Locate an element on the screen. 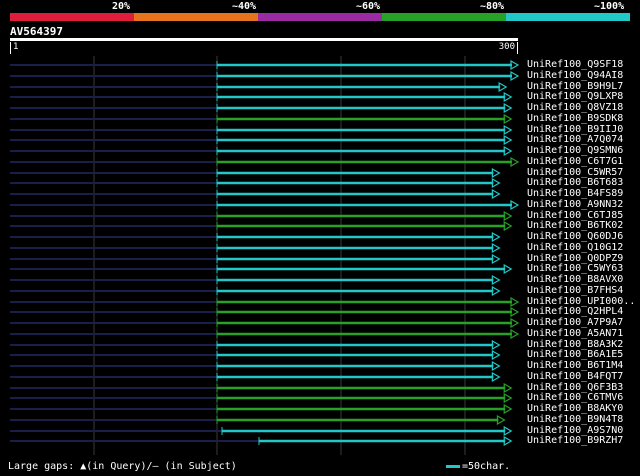 This screenshot has width=640, height=476. scale-swatch is located at coordinates (453, 466).